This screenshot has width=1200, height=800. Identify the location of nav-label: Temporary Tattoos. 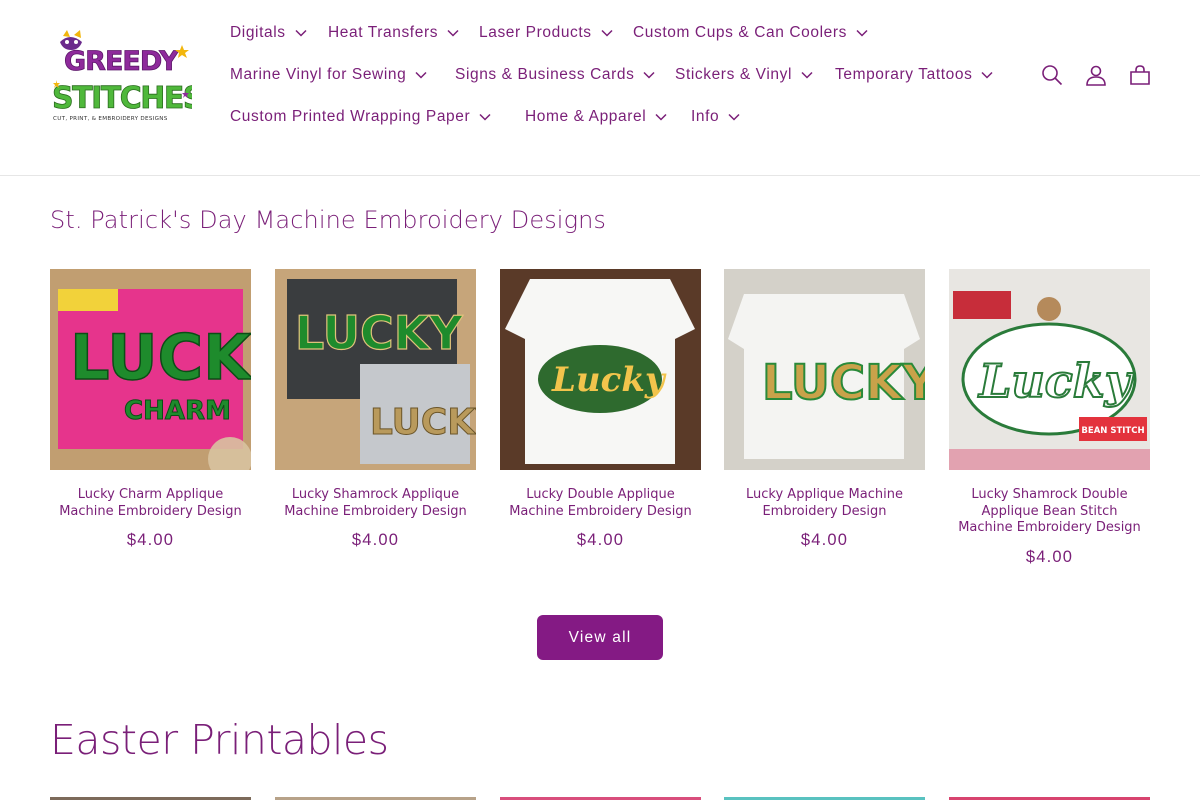
(904, 74).